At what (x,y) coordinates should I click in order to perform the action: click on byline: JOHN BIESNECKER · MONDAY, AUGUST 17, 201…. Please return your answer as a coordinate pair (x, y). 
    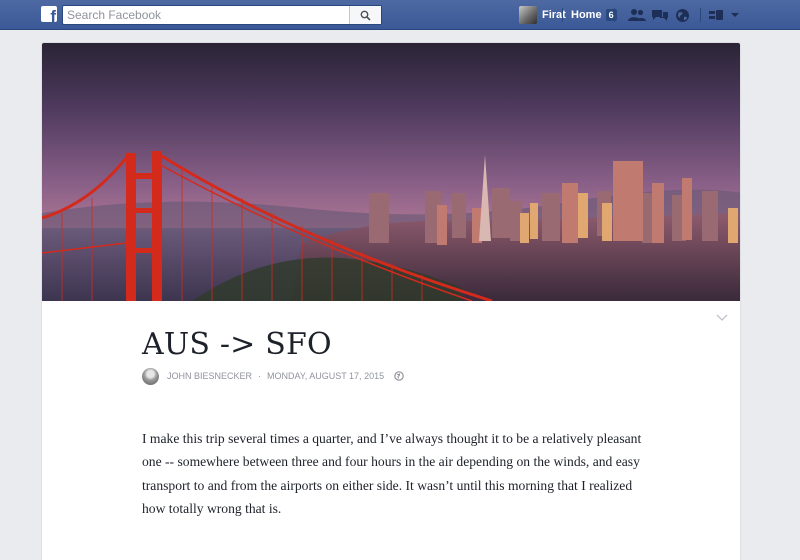
    Looking at the image, I should click on (273, 376).